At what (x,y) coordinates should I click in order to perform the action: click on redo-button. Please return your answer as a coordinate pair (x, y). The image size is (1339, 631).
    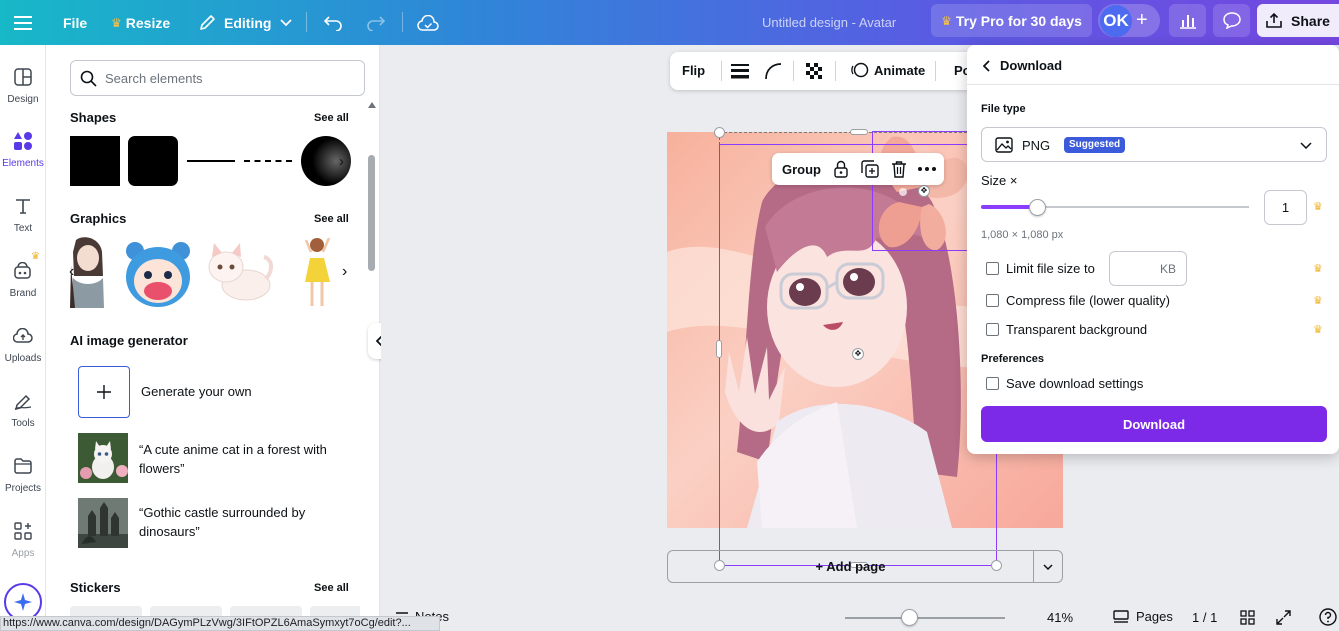
    Looking at the image, I should click on (376, 22).